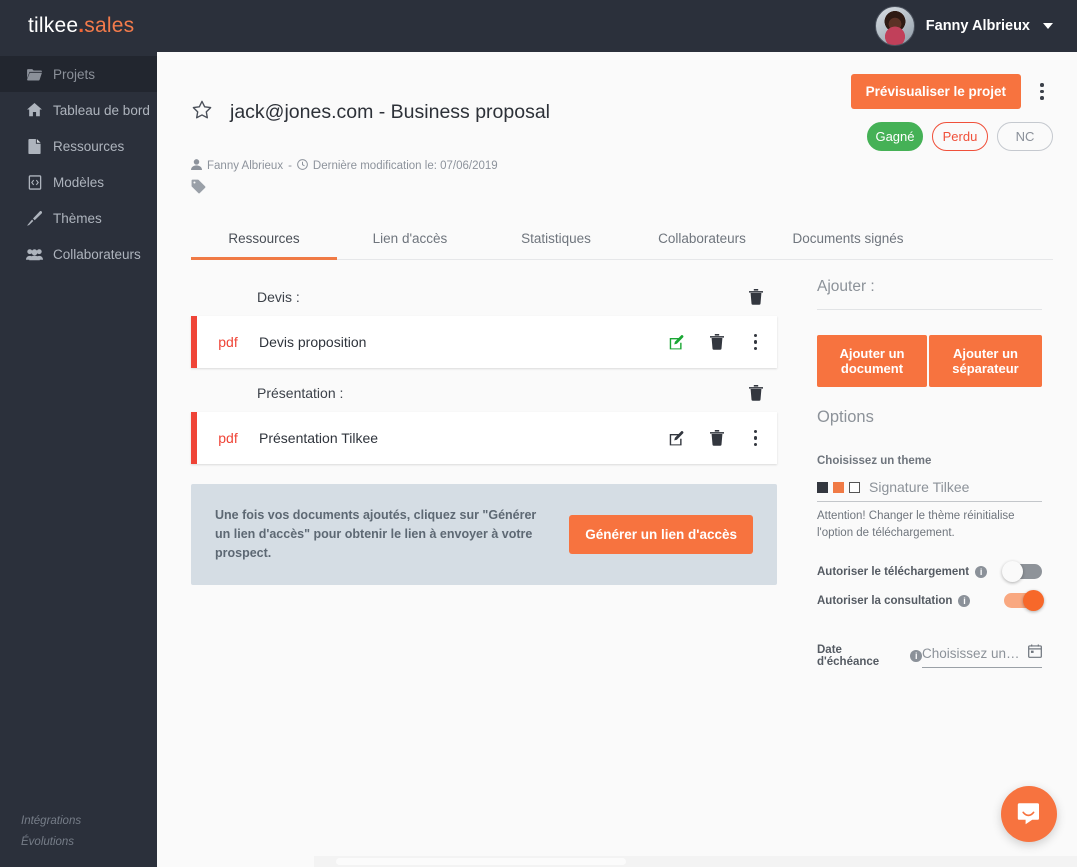 This screenshot has height=867, width=1077. I want to click on options-title: Options, so click(845, 417).